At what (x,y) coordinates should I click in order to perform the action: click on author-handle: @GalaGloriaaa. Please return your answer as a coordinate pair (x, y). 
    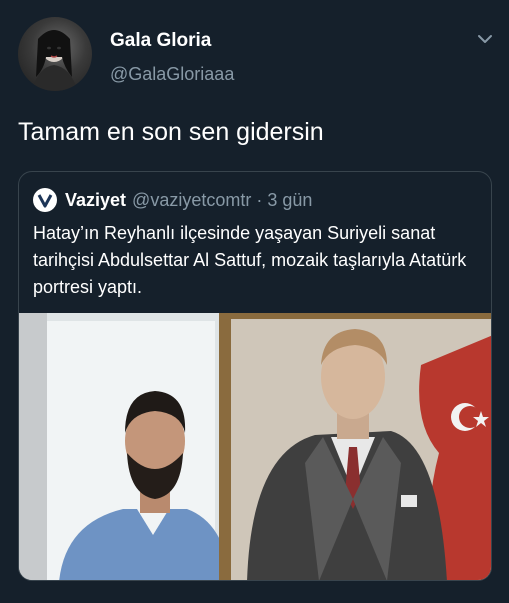
    Looking at the image, I should click on (172, 74).